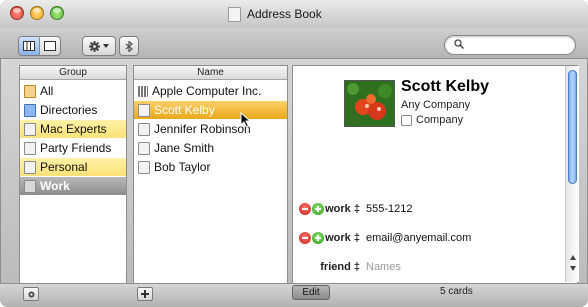 The image size is (588, 307). I want to click on split-view-button, so click(29, 46).